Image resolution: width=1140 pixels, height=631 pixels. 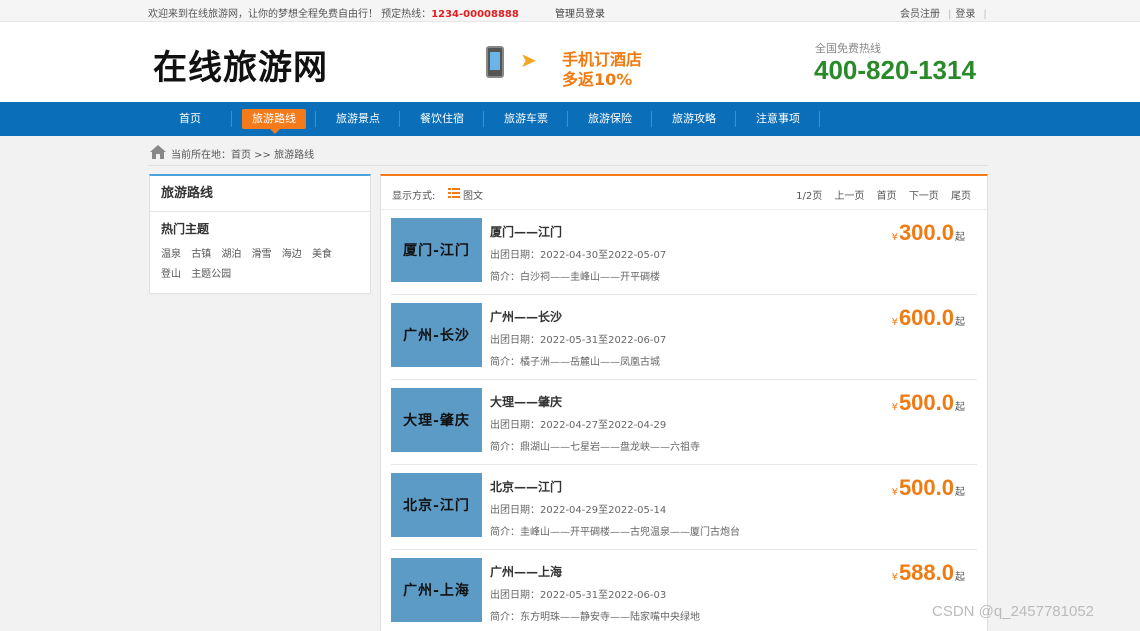 I want to click on theme-tag: 美食, so click(x=322, y=254).